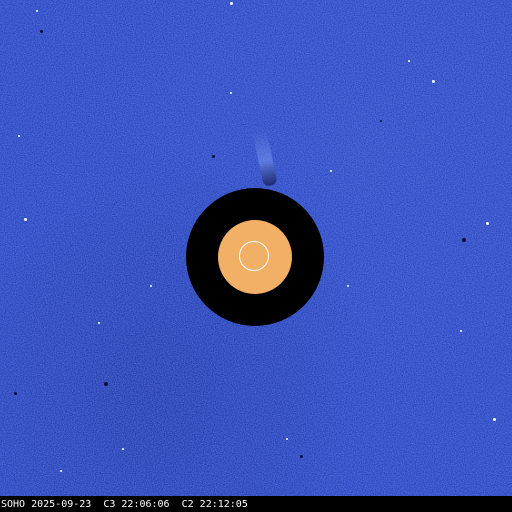  I want to click on sun-outline, so click(254, 256).